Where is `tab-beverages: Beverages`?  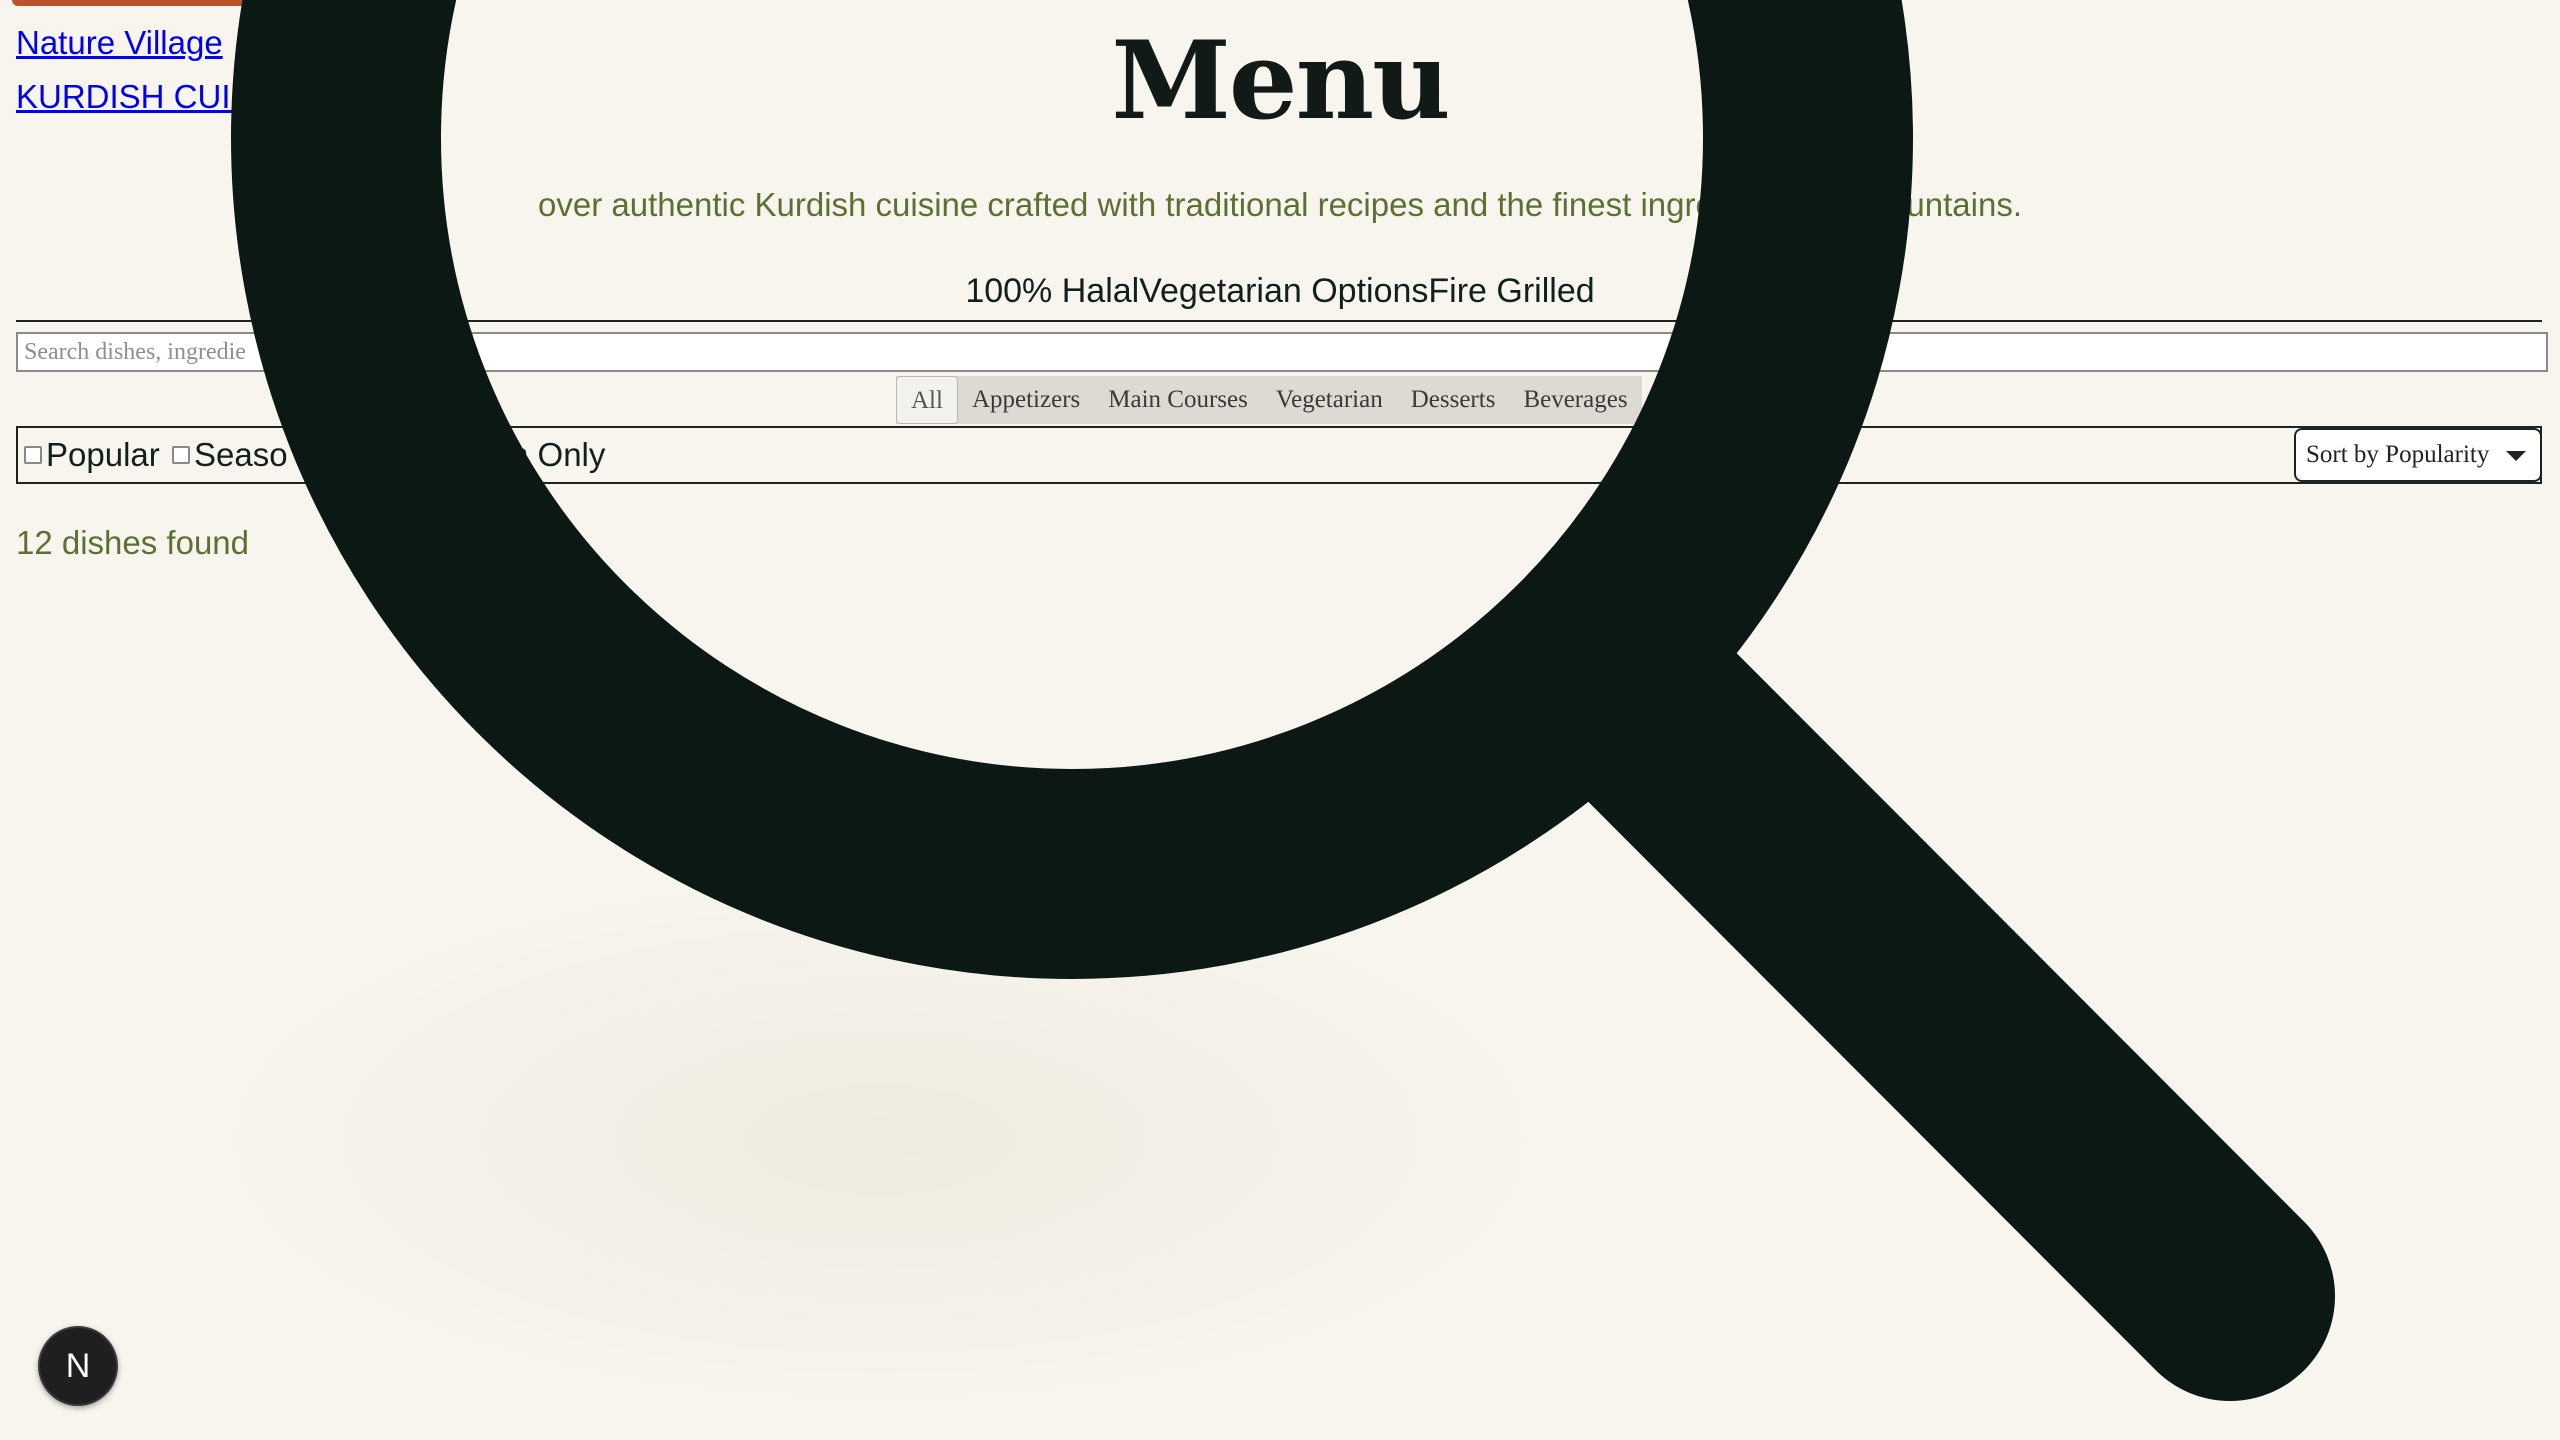
tab-beverages: Beverages is located at coordinates (1575, 400).